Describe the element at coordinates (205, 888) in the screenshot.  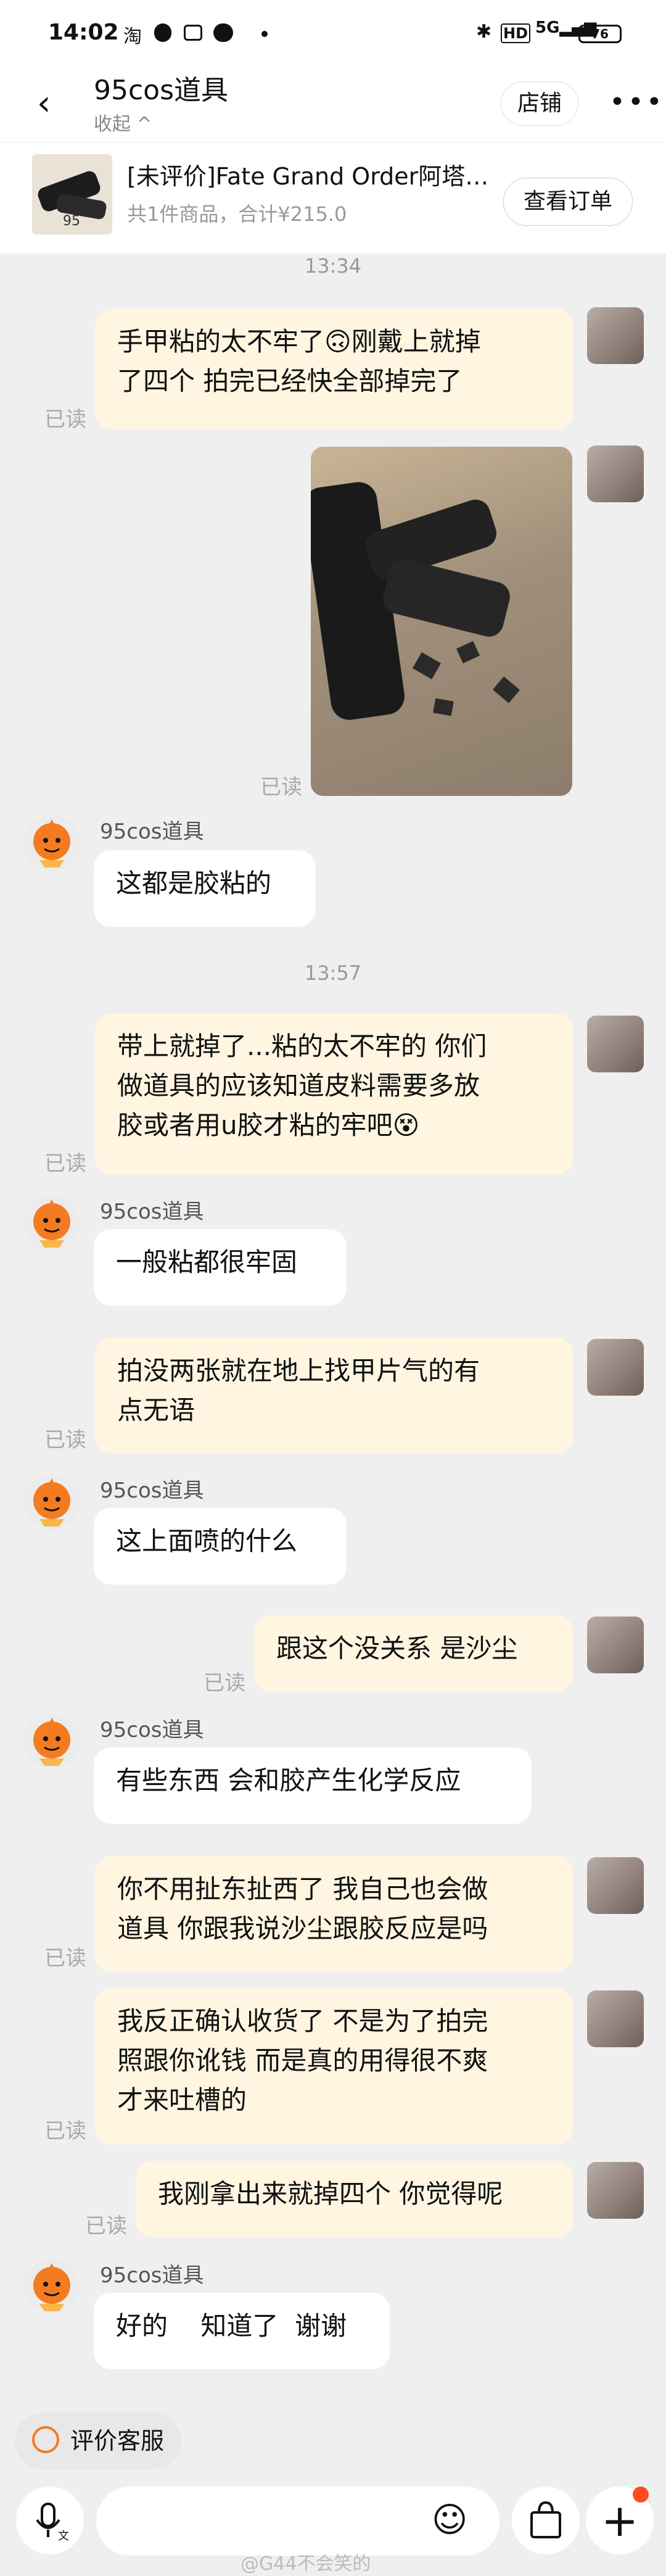
I see `seller-message: 这都是胶粘的` at that location.